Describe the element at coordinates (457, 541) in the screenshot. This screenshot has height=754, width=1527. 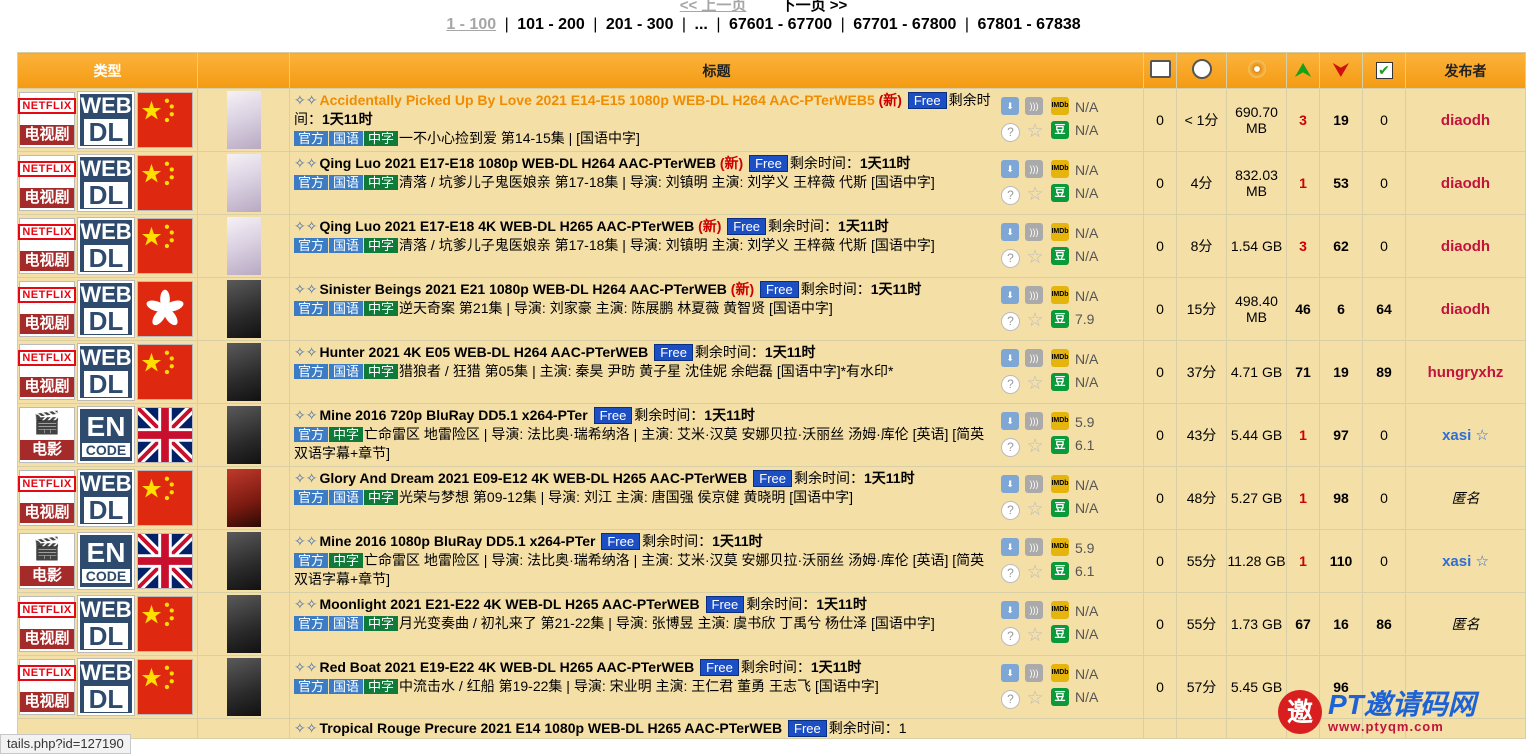
I see `torrent-title-link: Mine 2016 1080p BluRay DD5.1 x264-PTer` at that location.